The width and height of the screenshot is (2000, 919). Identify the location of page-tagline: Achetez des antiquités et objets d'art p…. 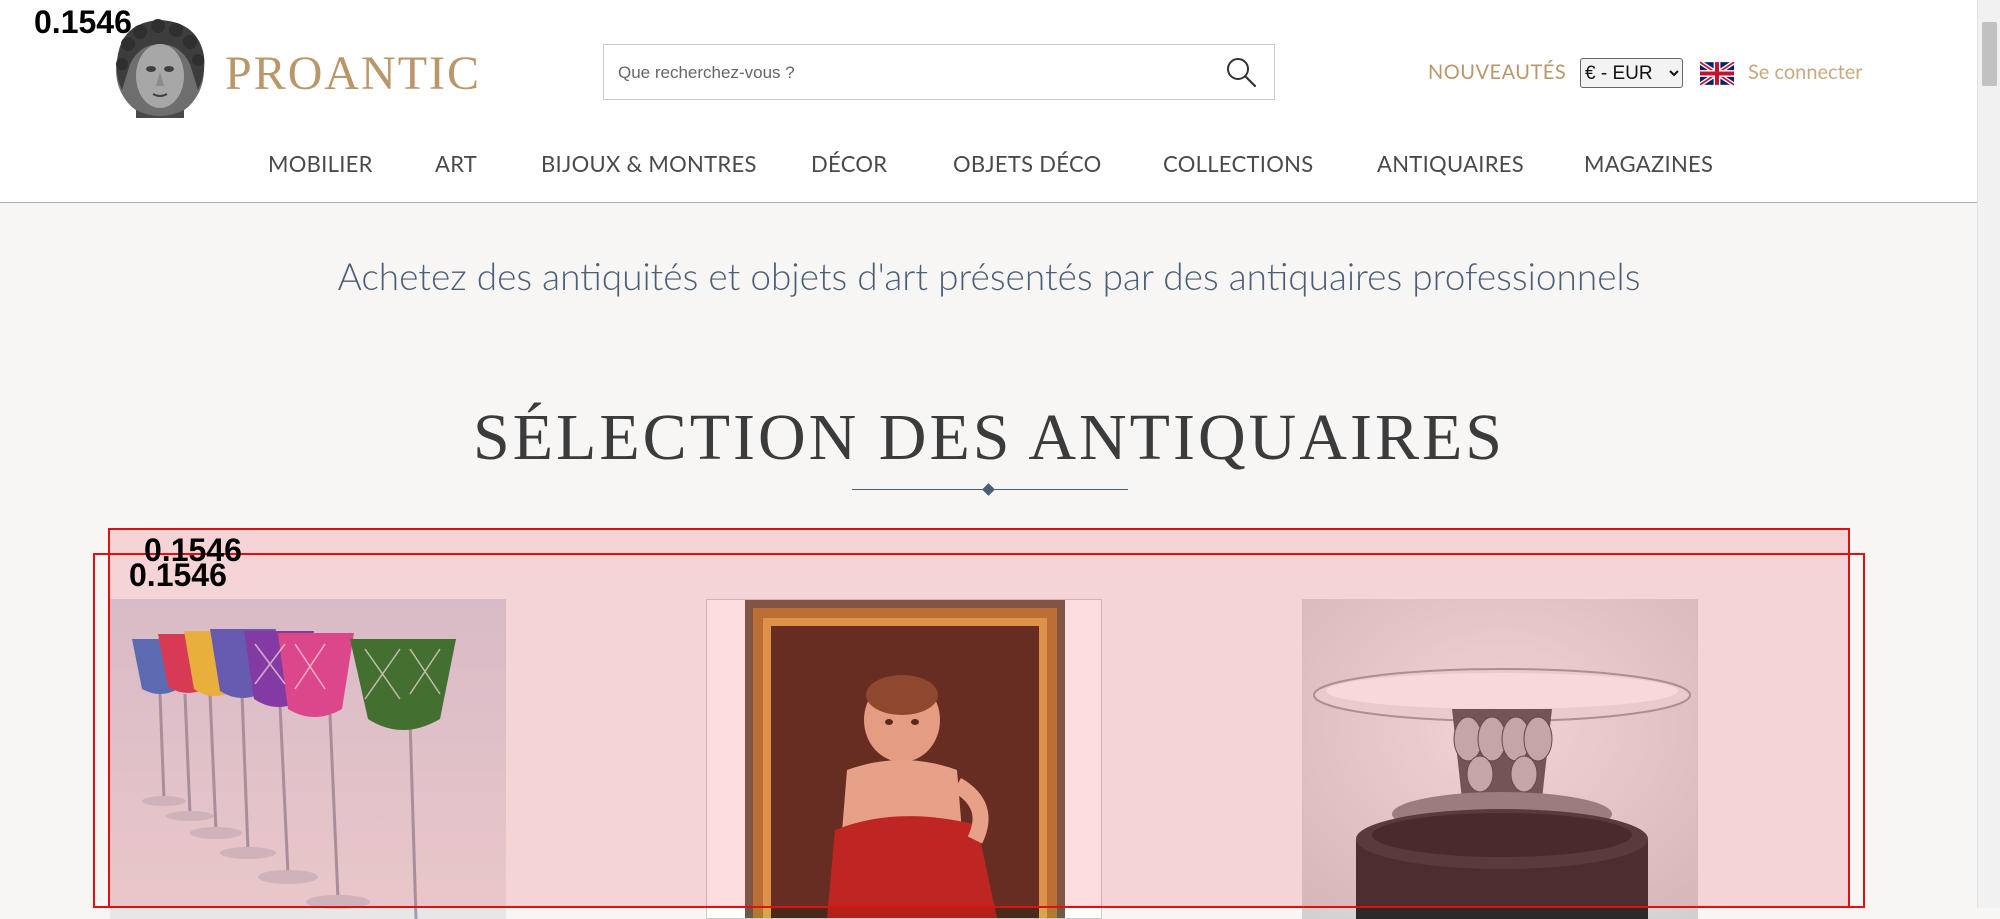
(989, 275).